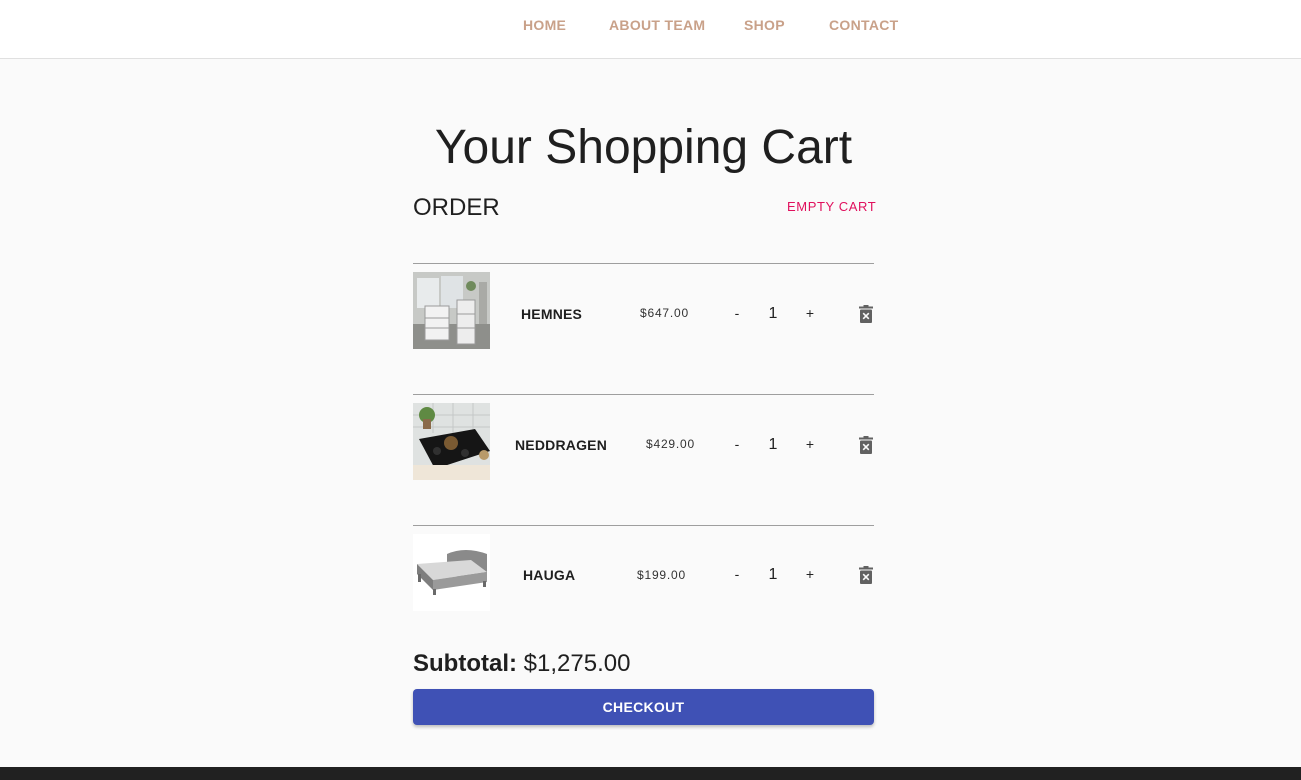 The width and height of the screenshot is (1301, 780). What do you see at coordinates (456, 207) in the screenshot?
I see `order-heading: ORDER` at bounding box center [456, 207].